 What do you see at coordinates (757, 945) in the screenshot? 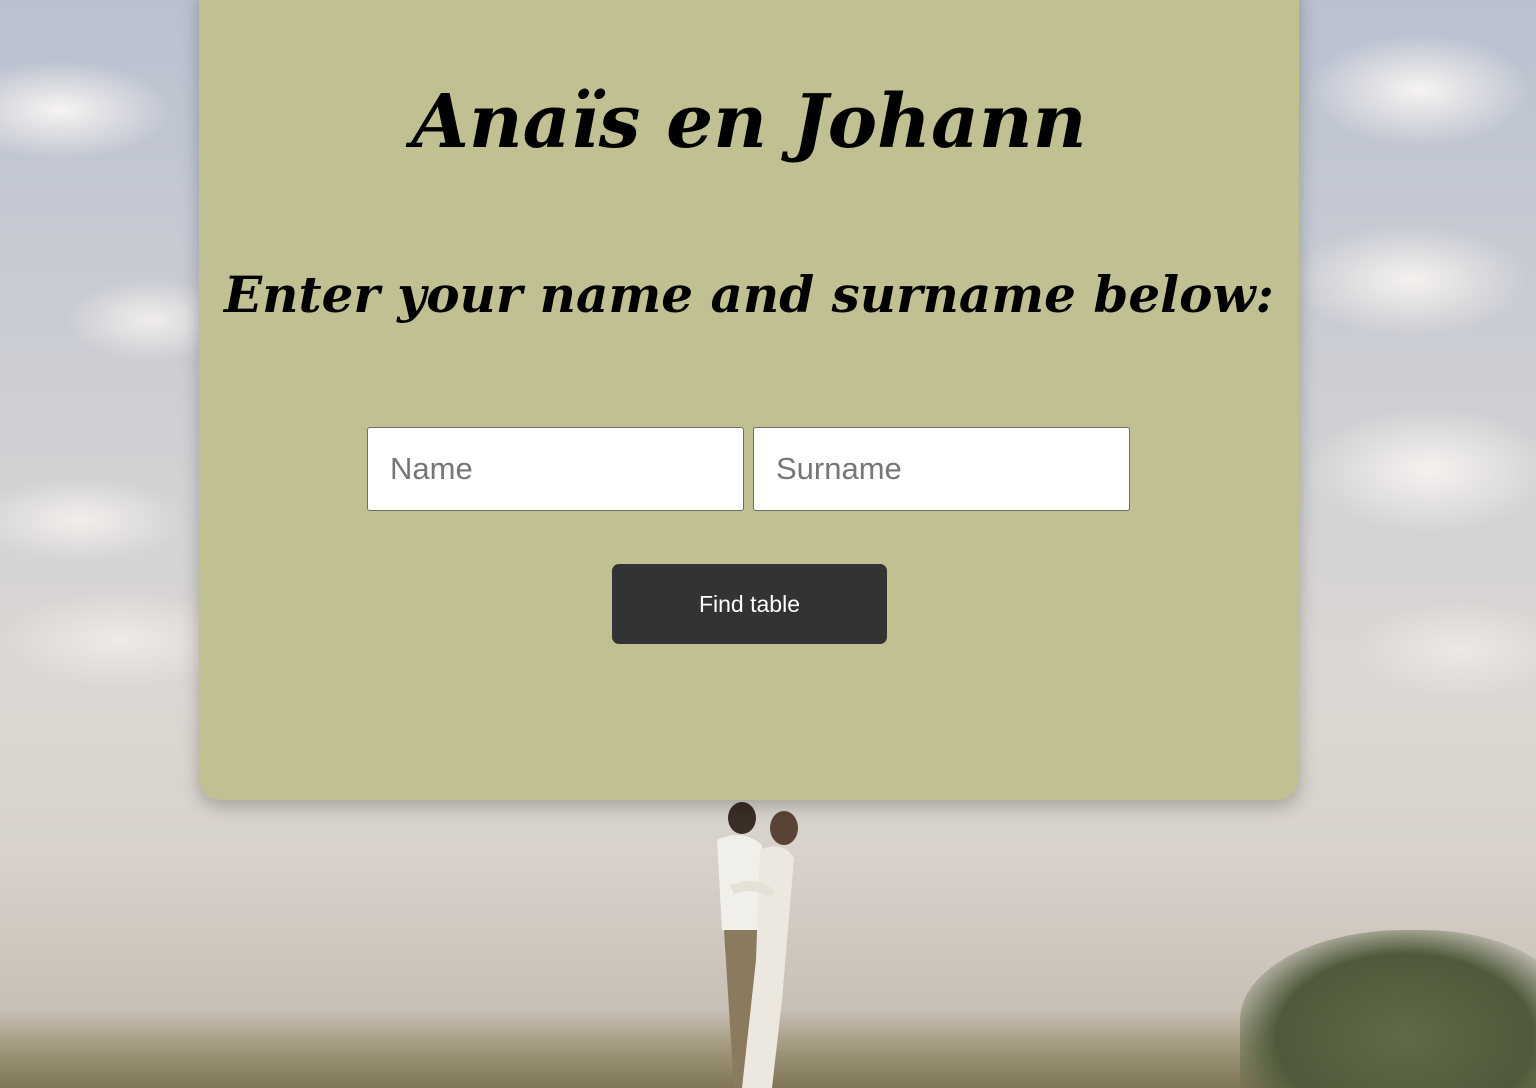
I see `couple-figure` at bounding box center [757, 945].